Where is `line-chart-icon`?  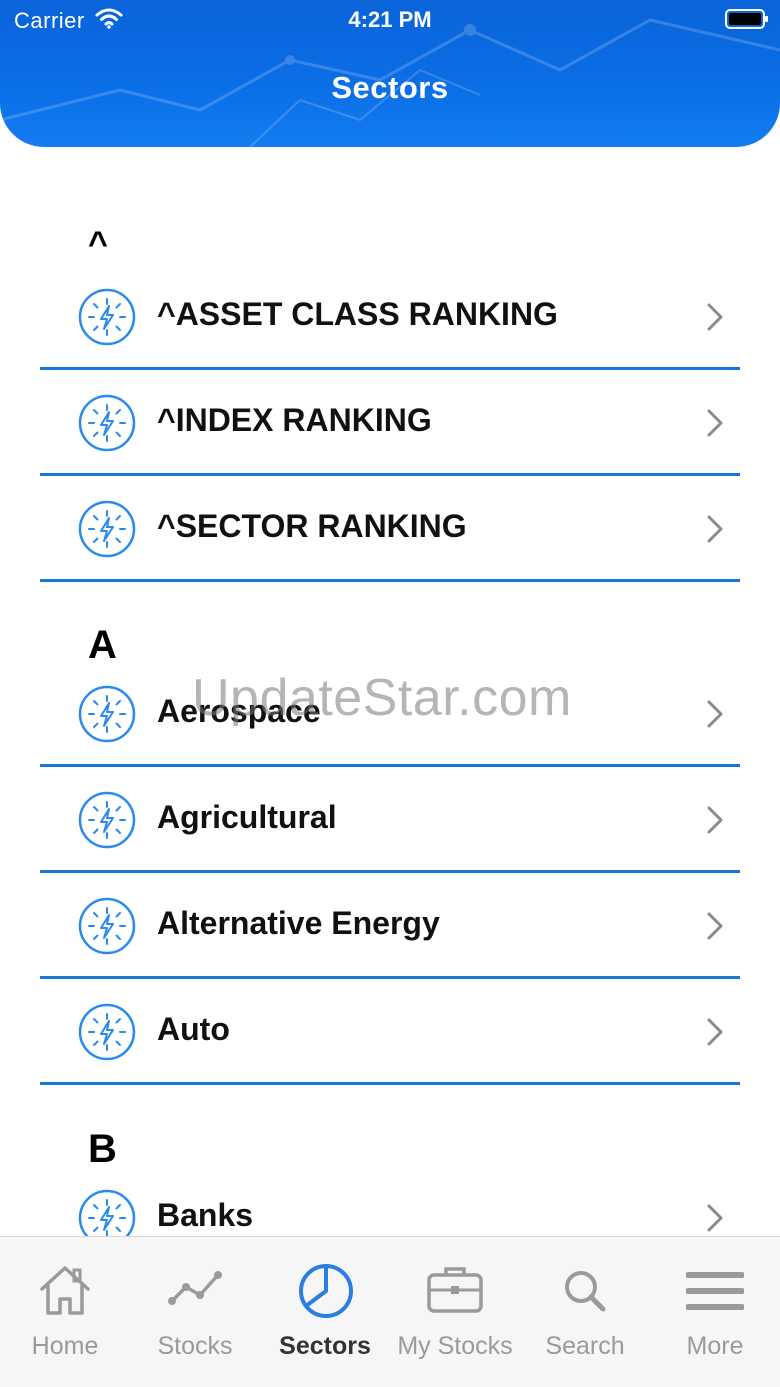 line-chart-icon is located at coordinates (195, 1288).